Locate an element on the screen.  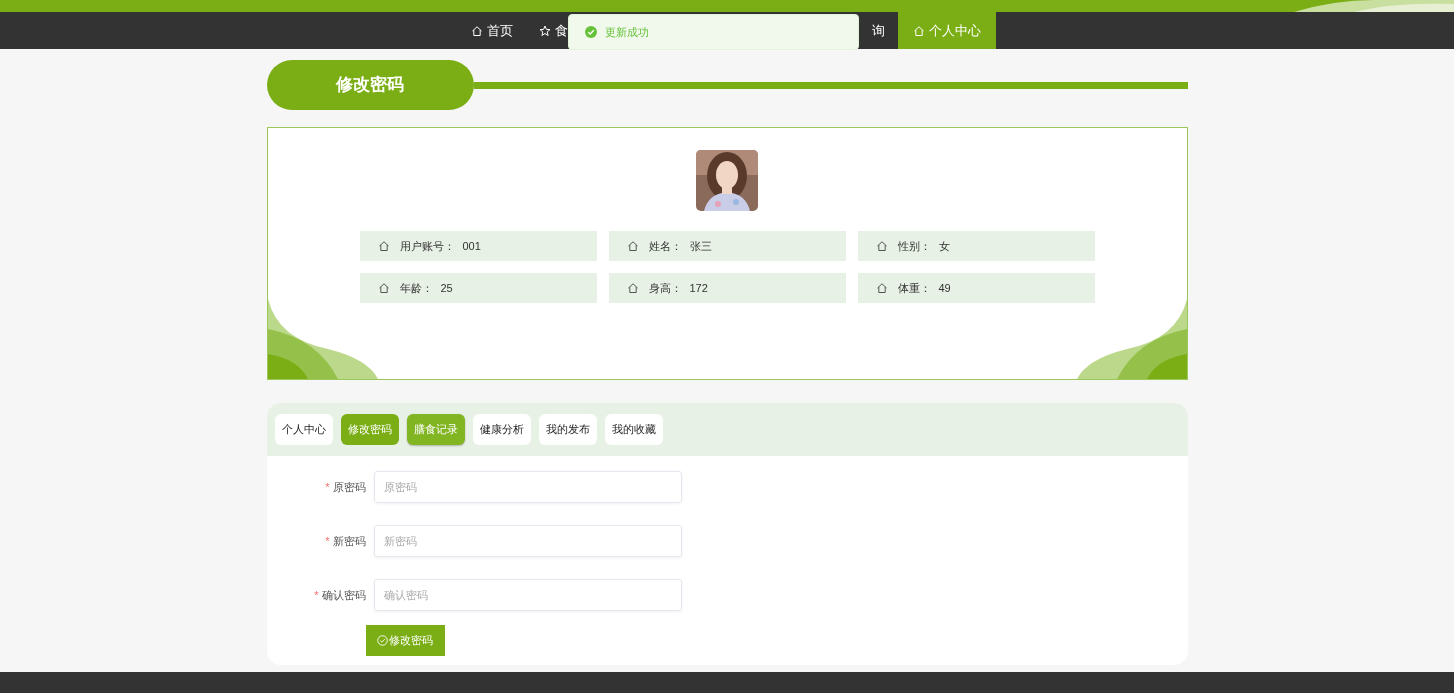
info-value: 女 is located at coordinates (944, 246).